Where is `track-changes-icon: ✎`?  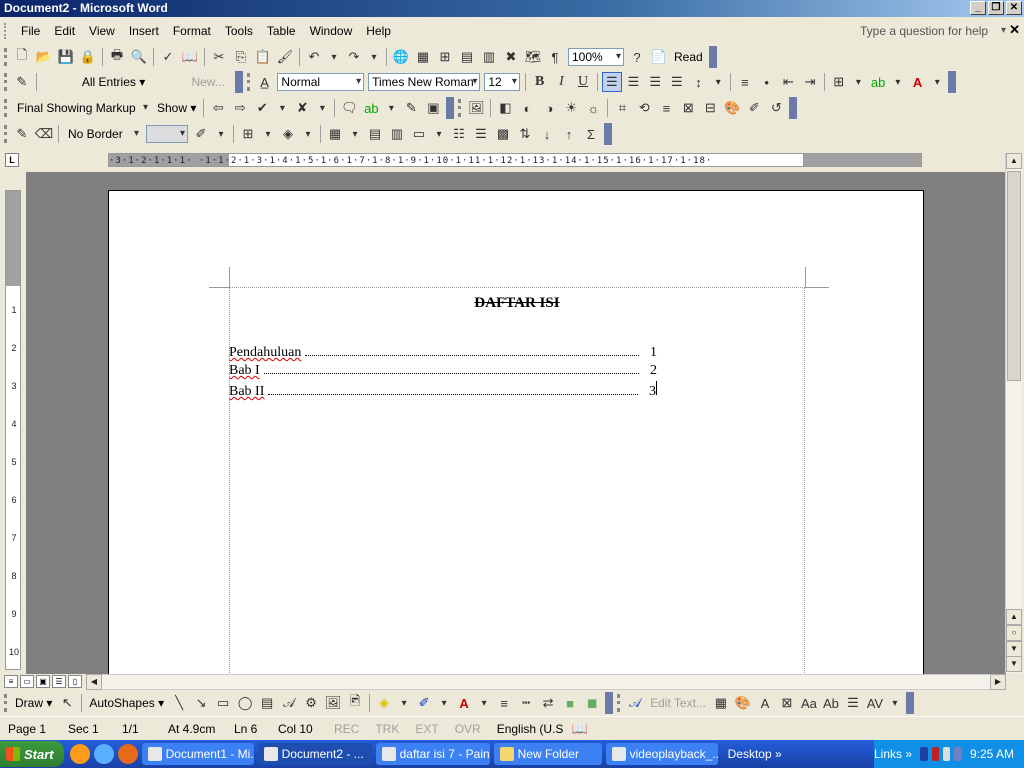 track-changes-icon: ✎ is located at coordinates (411, 108).